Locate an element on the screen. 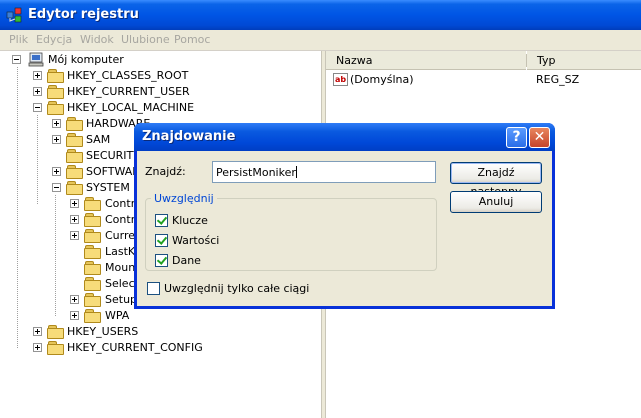 The width and height of the screenshot is (641, 418). menu-help: Pomoc is located at coordinates (192, 39).